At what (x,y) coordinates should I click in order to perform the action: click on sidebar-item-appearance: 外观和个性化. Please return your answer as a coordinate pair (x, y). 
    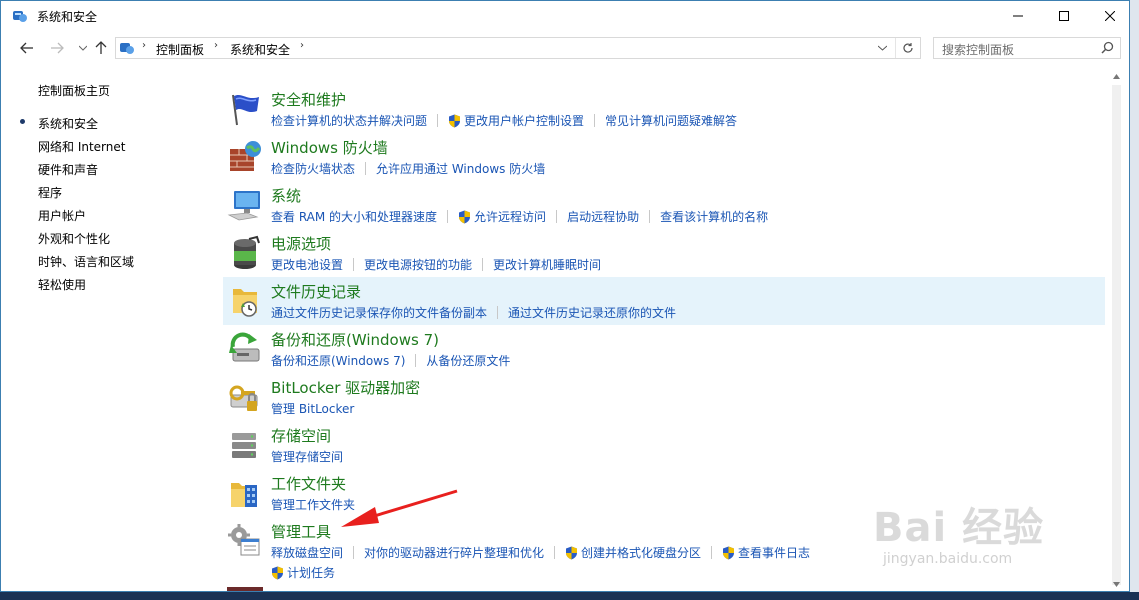
    Looking at the image, I should click on (74, 238).